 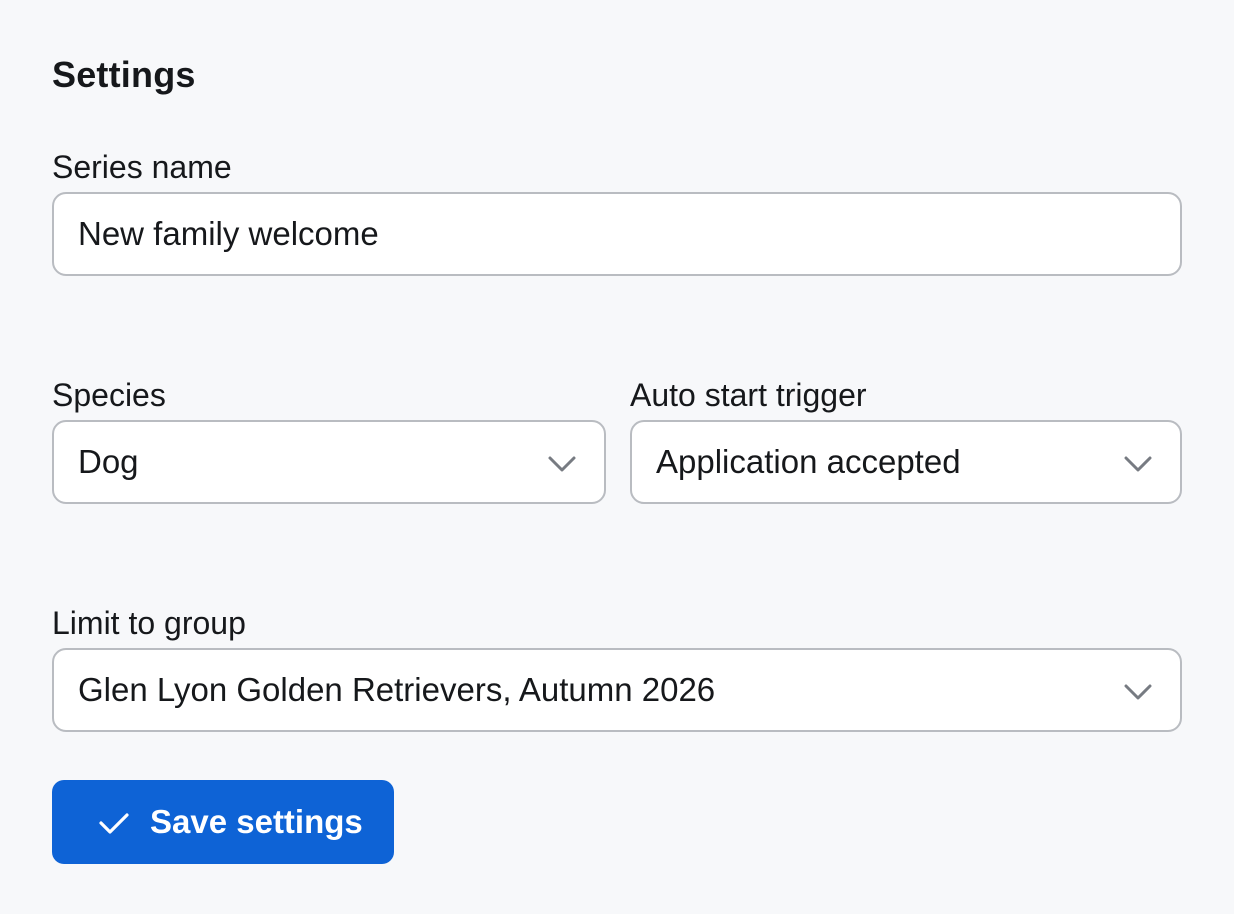 What do you see at coordinates (397, 689) in the screenshot?
I see `limit-to-group-value: Glen Lyon Golden Retrievers, Autumn 2026` at bounding box center [397, 689].